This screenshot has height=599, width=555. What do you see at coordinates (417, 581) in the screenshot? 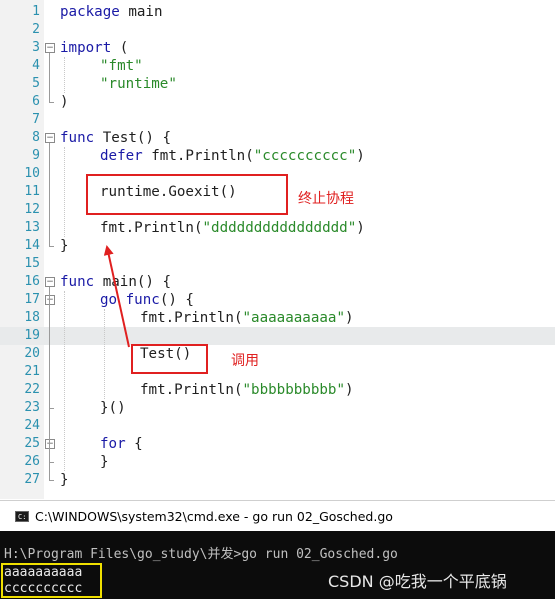
I see `watermark: CSDN @吃我一个平底锅` at bounding box center [417, 581].